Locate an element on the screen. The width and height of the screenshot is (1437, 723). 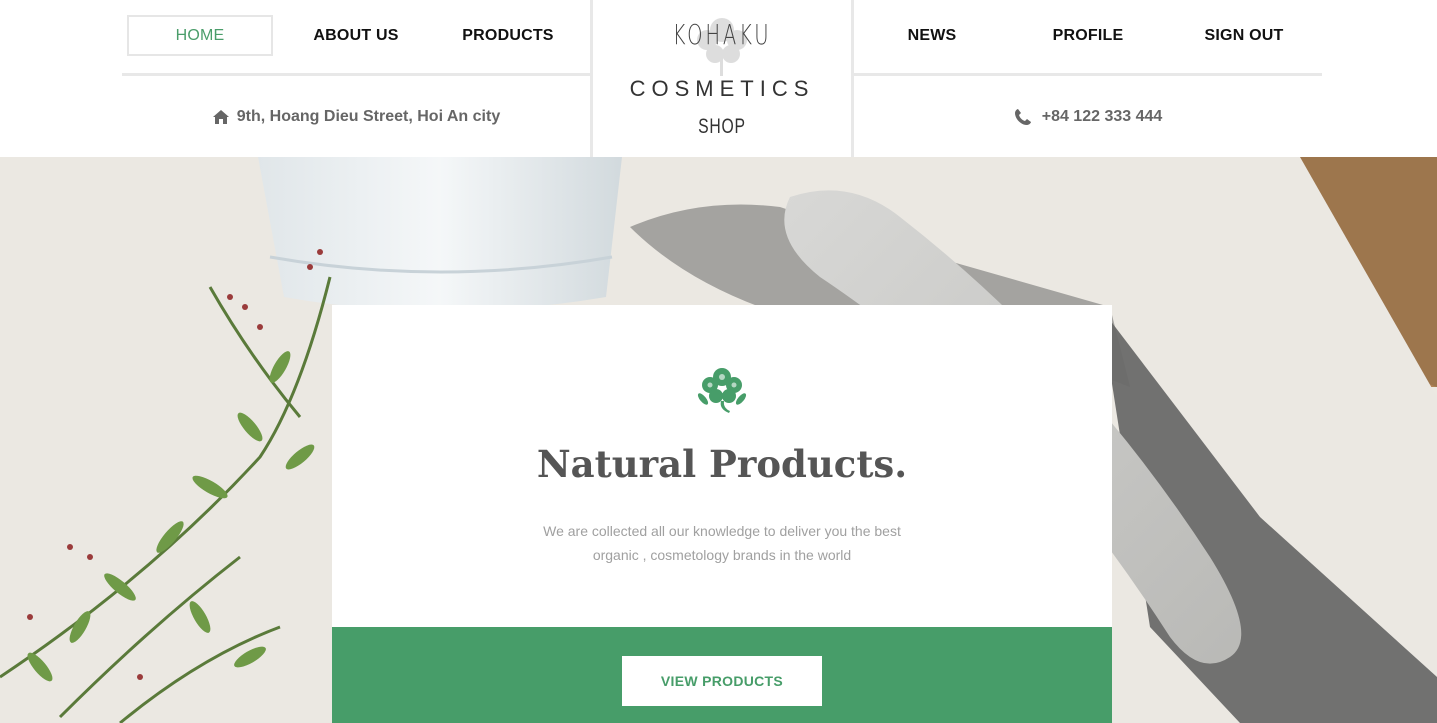
hero-card-footer: VIEW PRODUCTS is located at coordinates (722, 675).